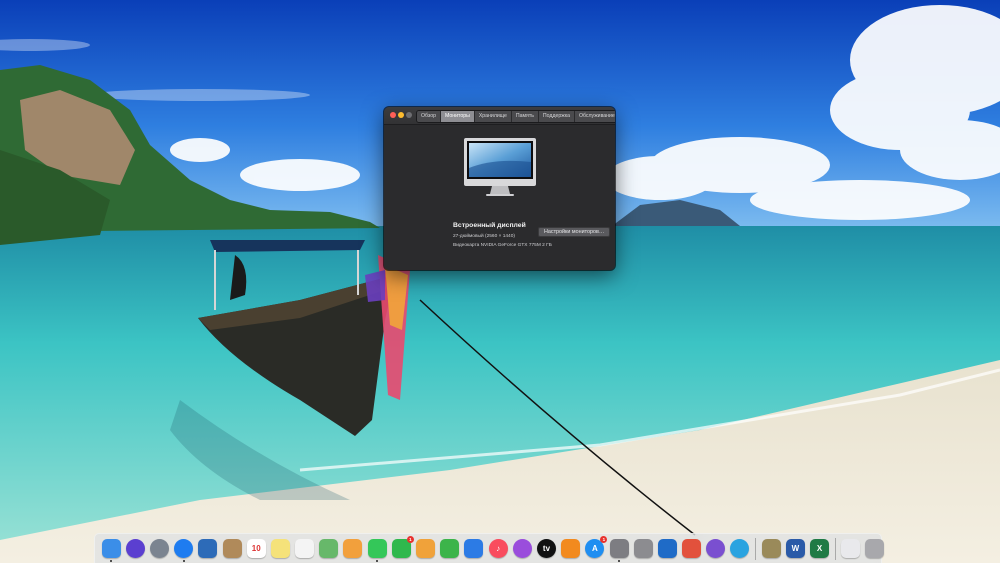 This screenshot has width=1000, height=563. I want to click on trash-icon, so click(875, 548).